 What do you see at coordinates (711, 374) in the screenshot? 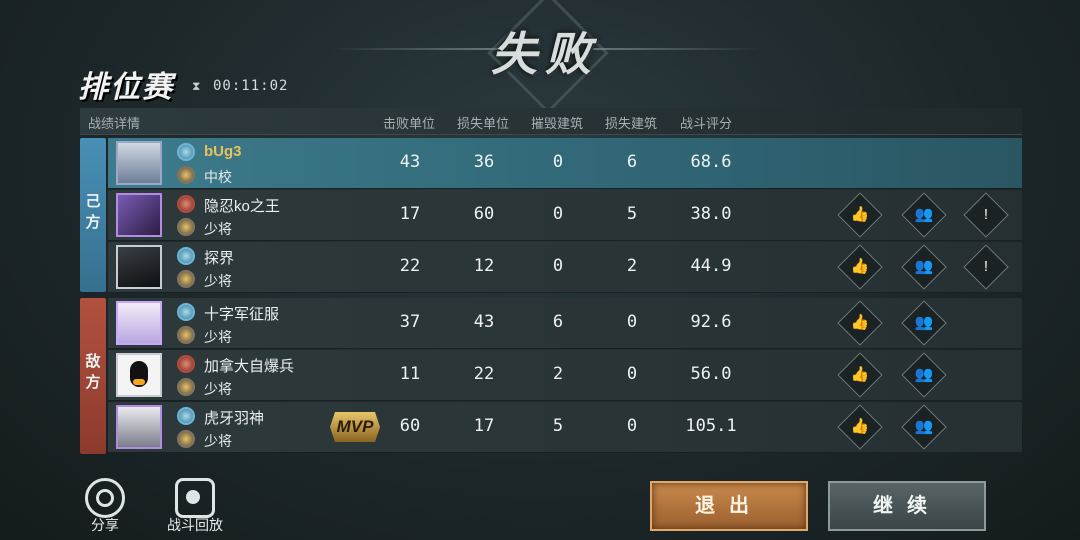
I see `score-value: 56.0` at bounding box center [711, 374].